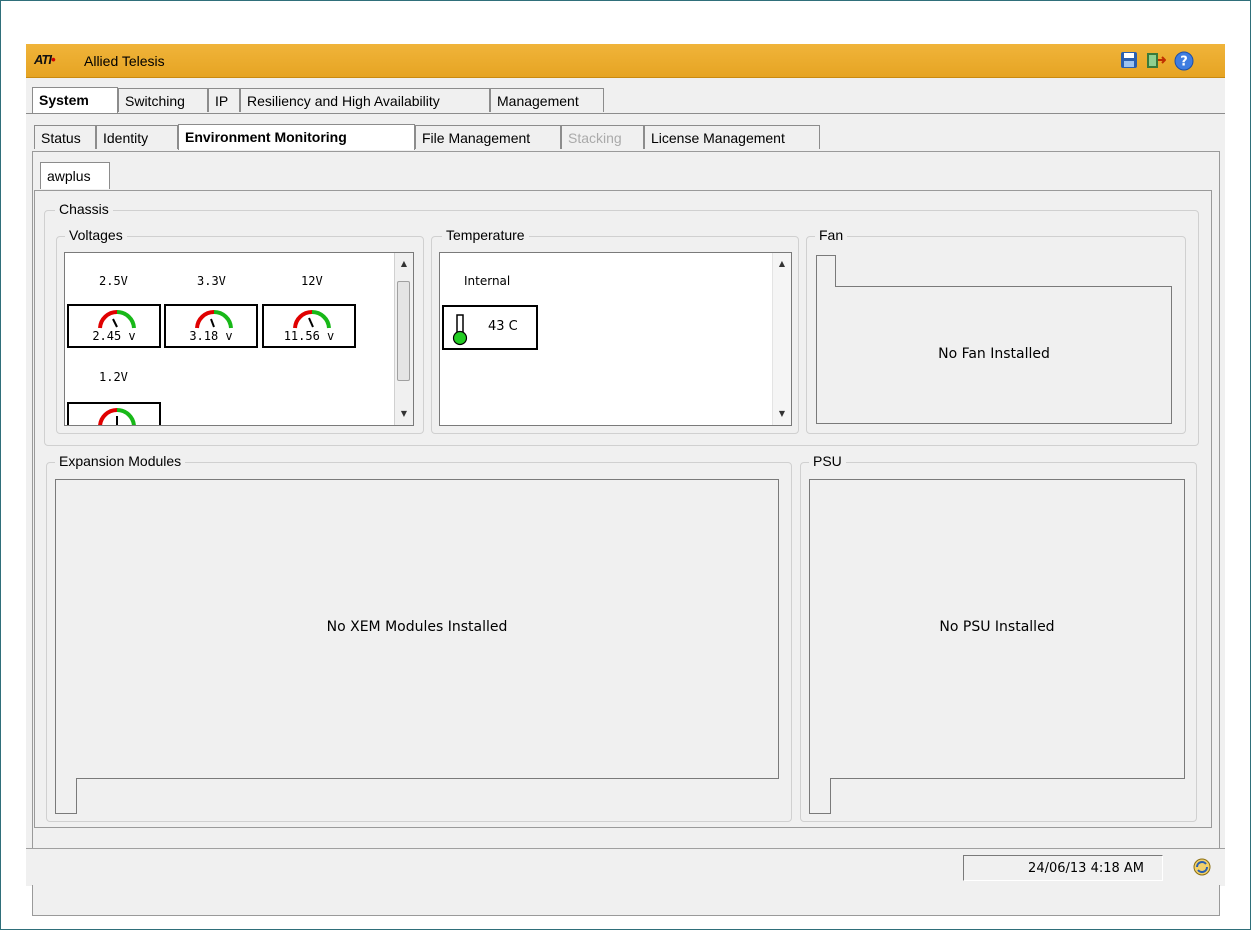 The height and width of the screenshot is (930, 1251). What do you see at coordinates (114, 326) in the screenshot?
I see `voltage-gauge-2-5v: 2.45 v` at bounding box center [114, 326].